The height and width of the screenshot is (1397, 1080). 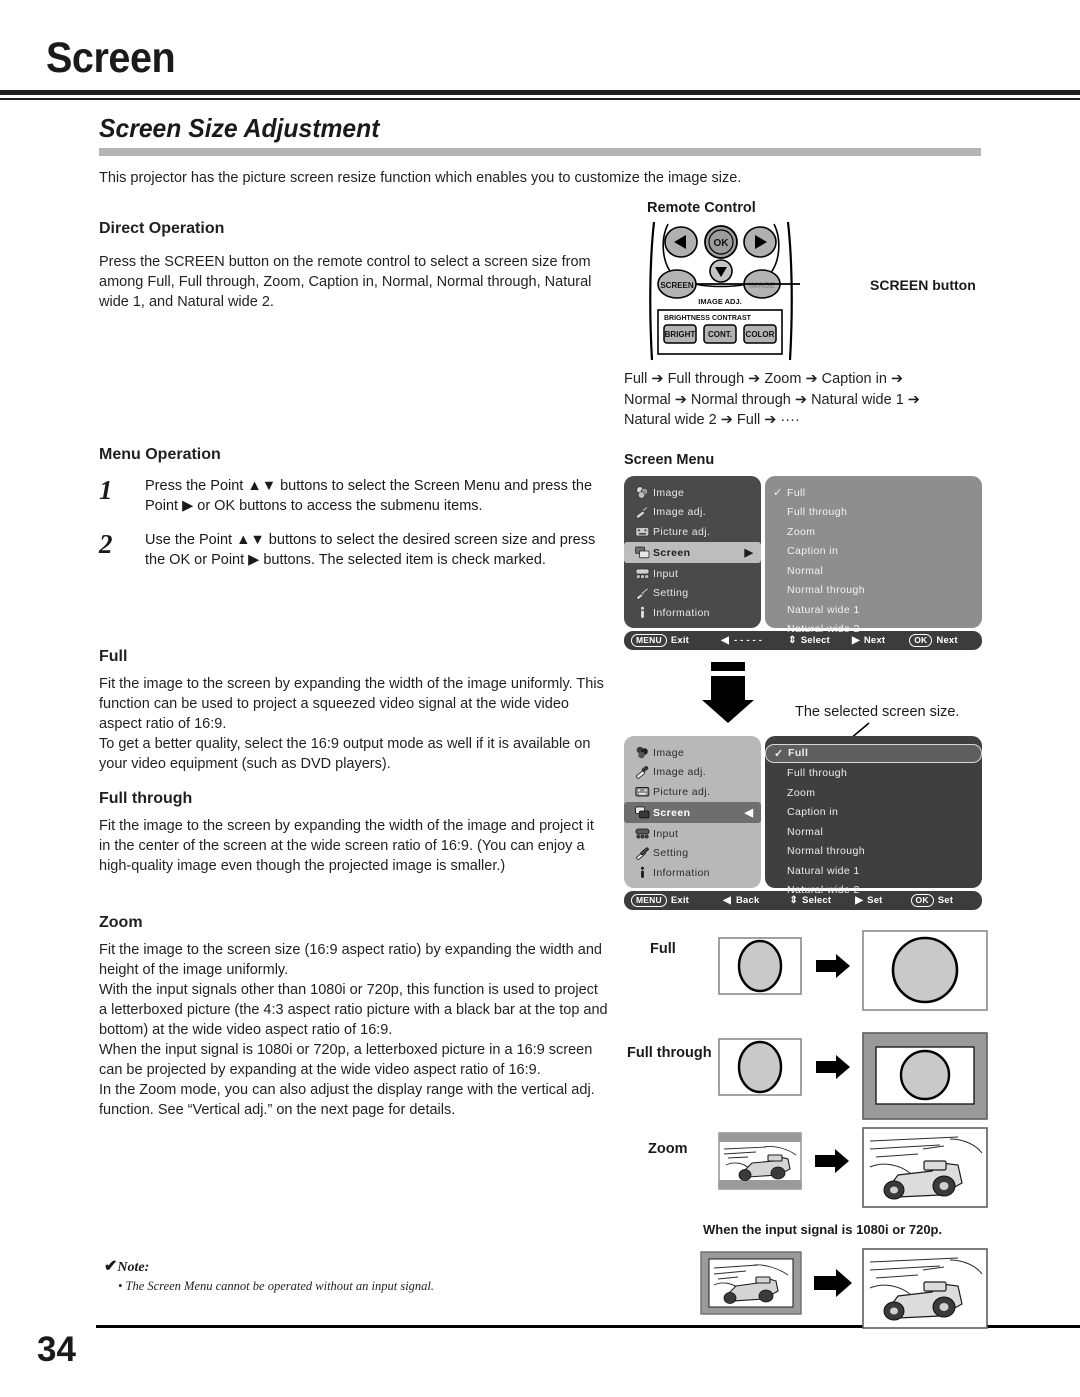 I want to click on note-heading: ✔Note:, so click(x=339, y=1266).